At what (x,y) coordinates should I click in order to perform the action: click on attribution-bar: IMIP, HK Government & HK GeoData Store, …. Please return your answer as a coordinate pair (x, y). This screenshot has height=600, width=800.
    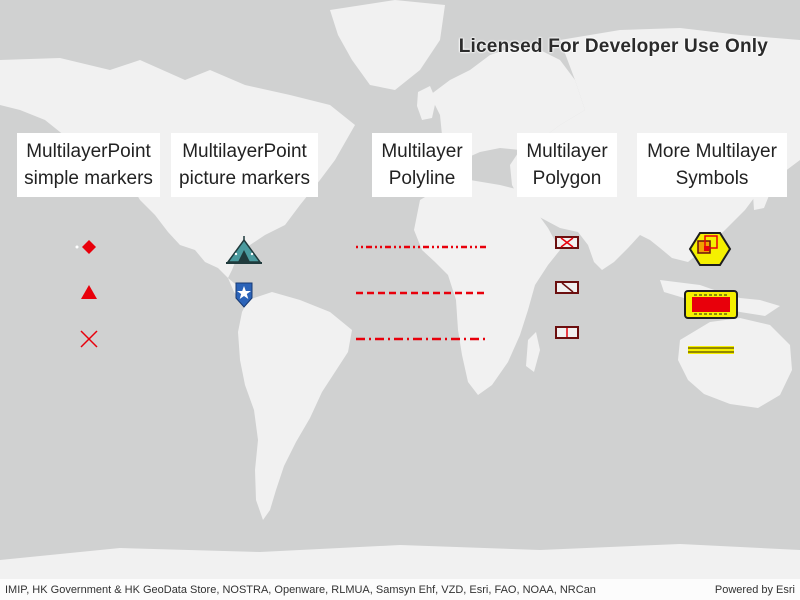
    Looking at the image, I should click on (400, 589).